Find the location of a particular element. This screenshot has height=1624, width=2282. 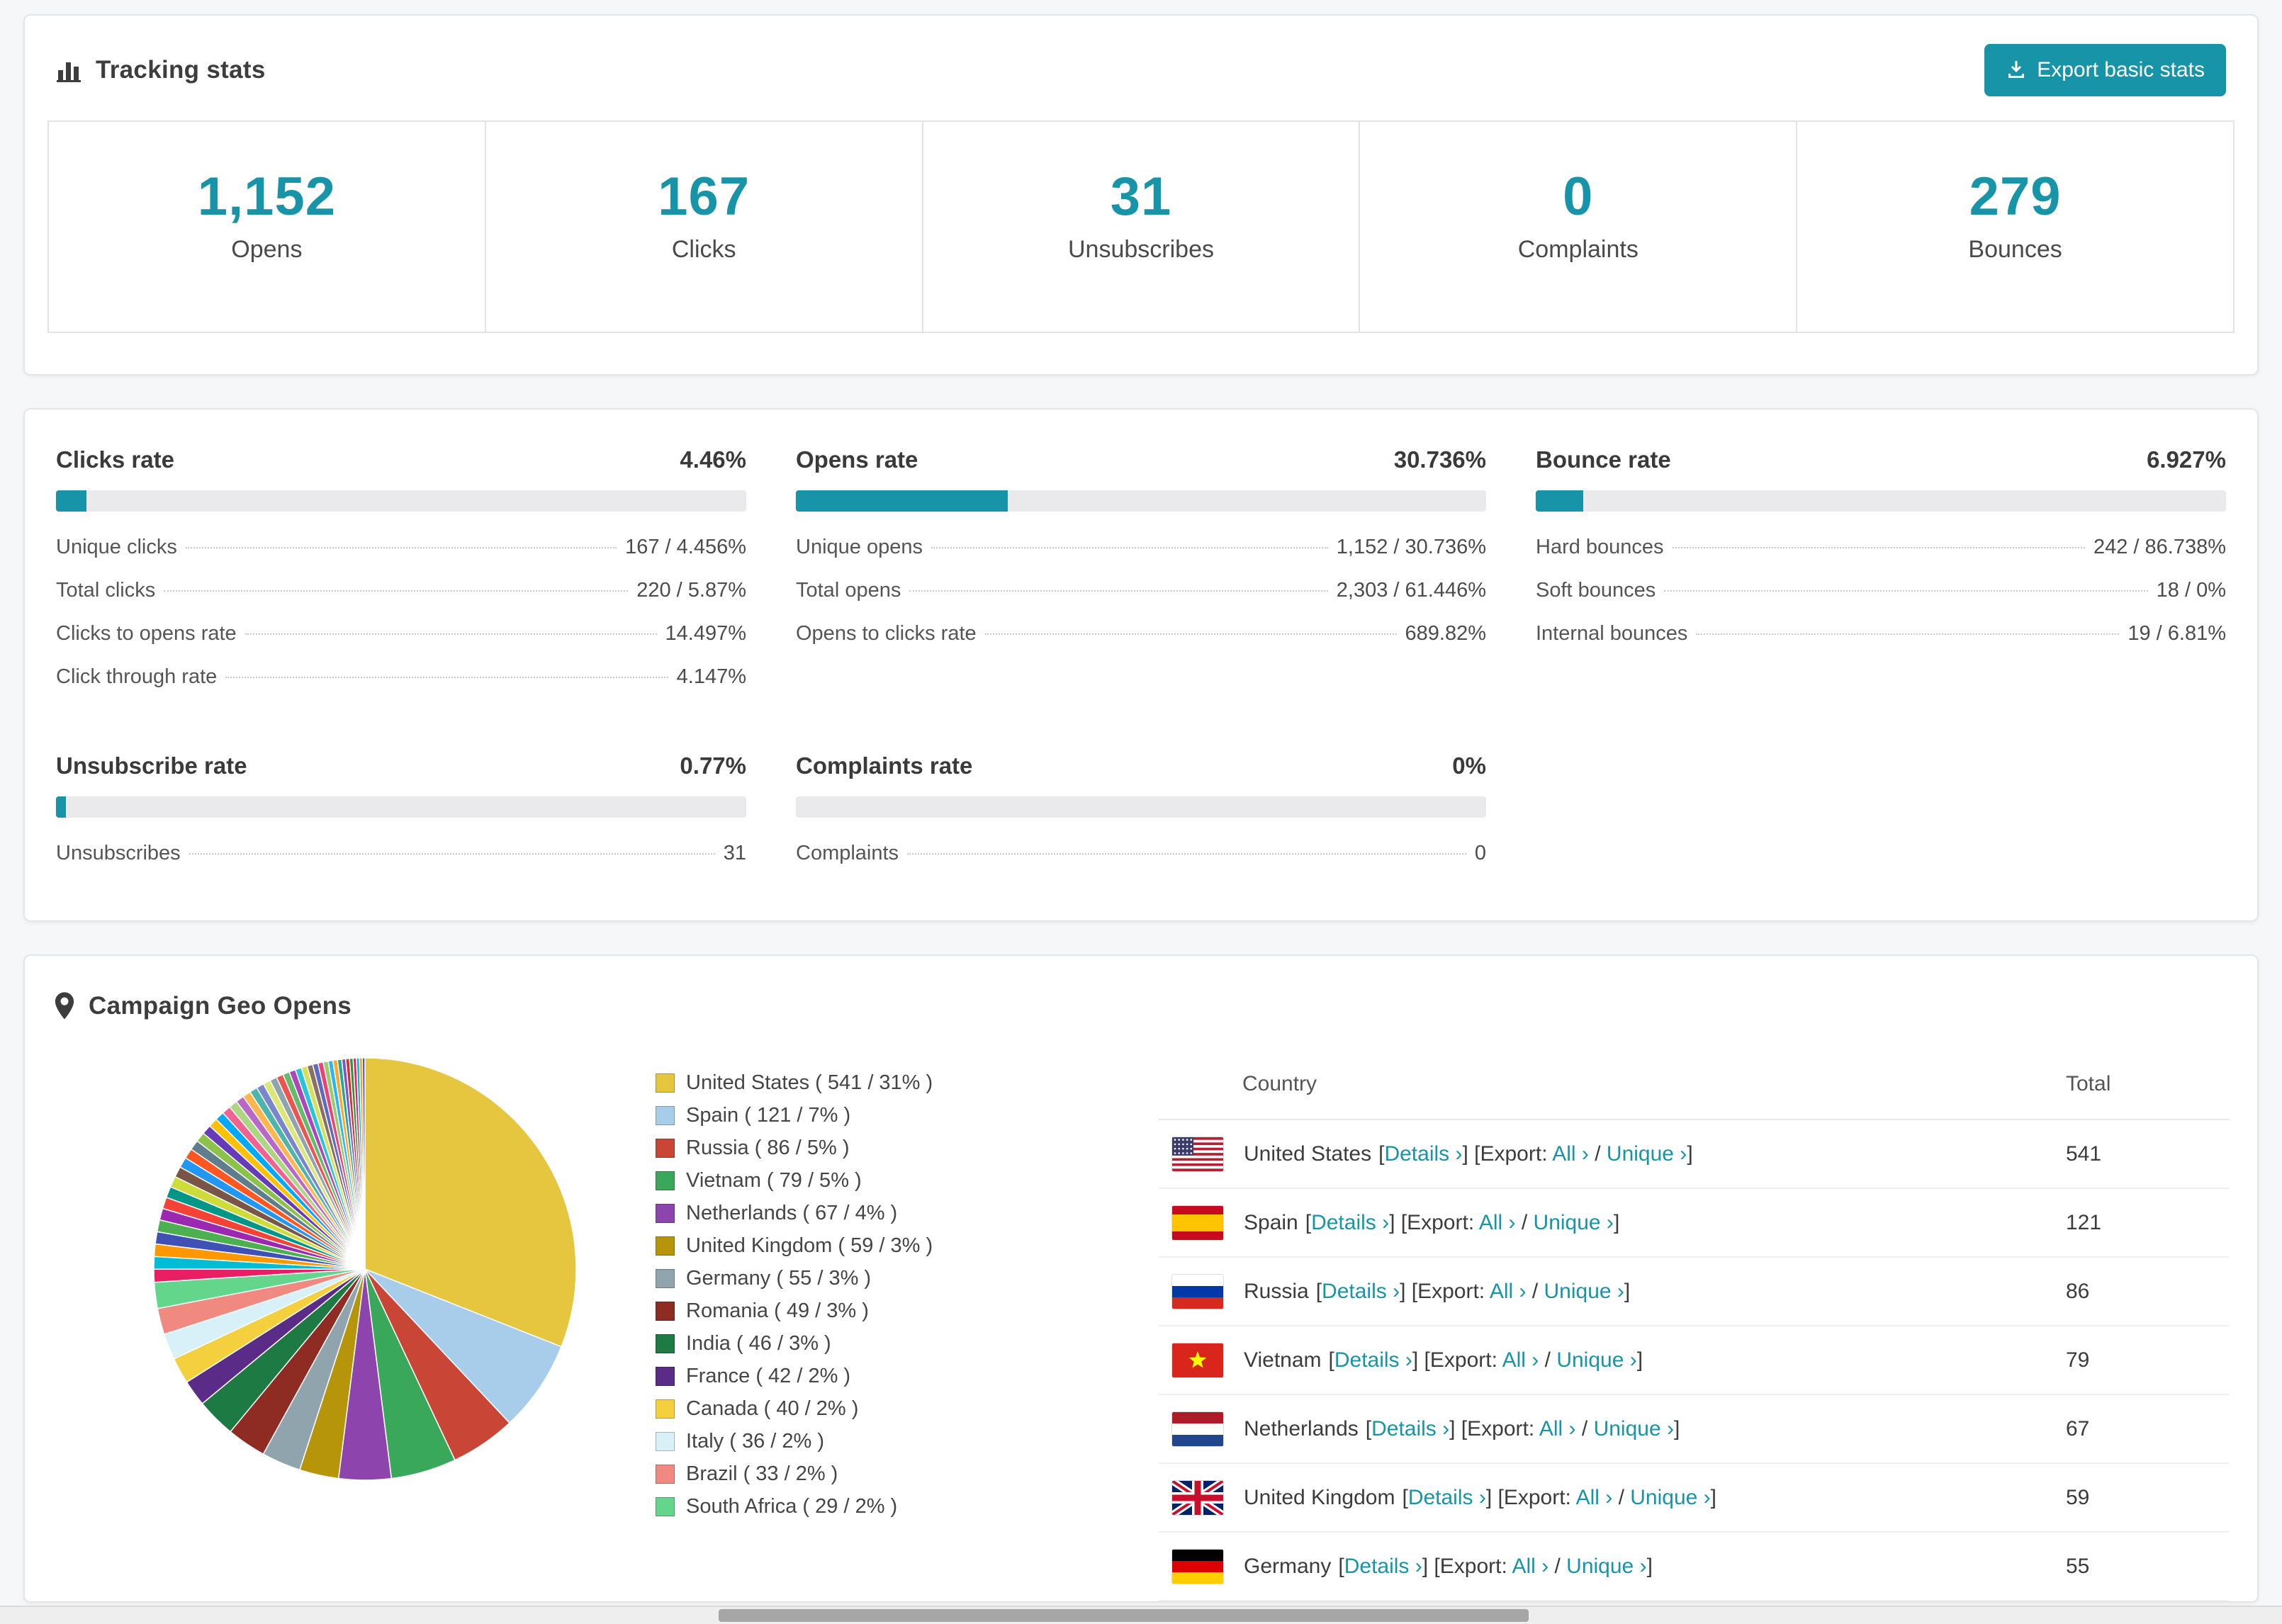

total-value: 541 is located at coordinates (2084, 1154).